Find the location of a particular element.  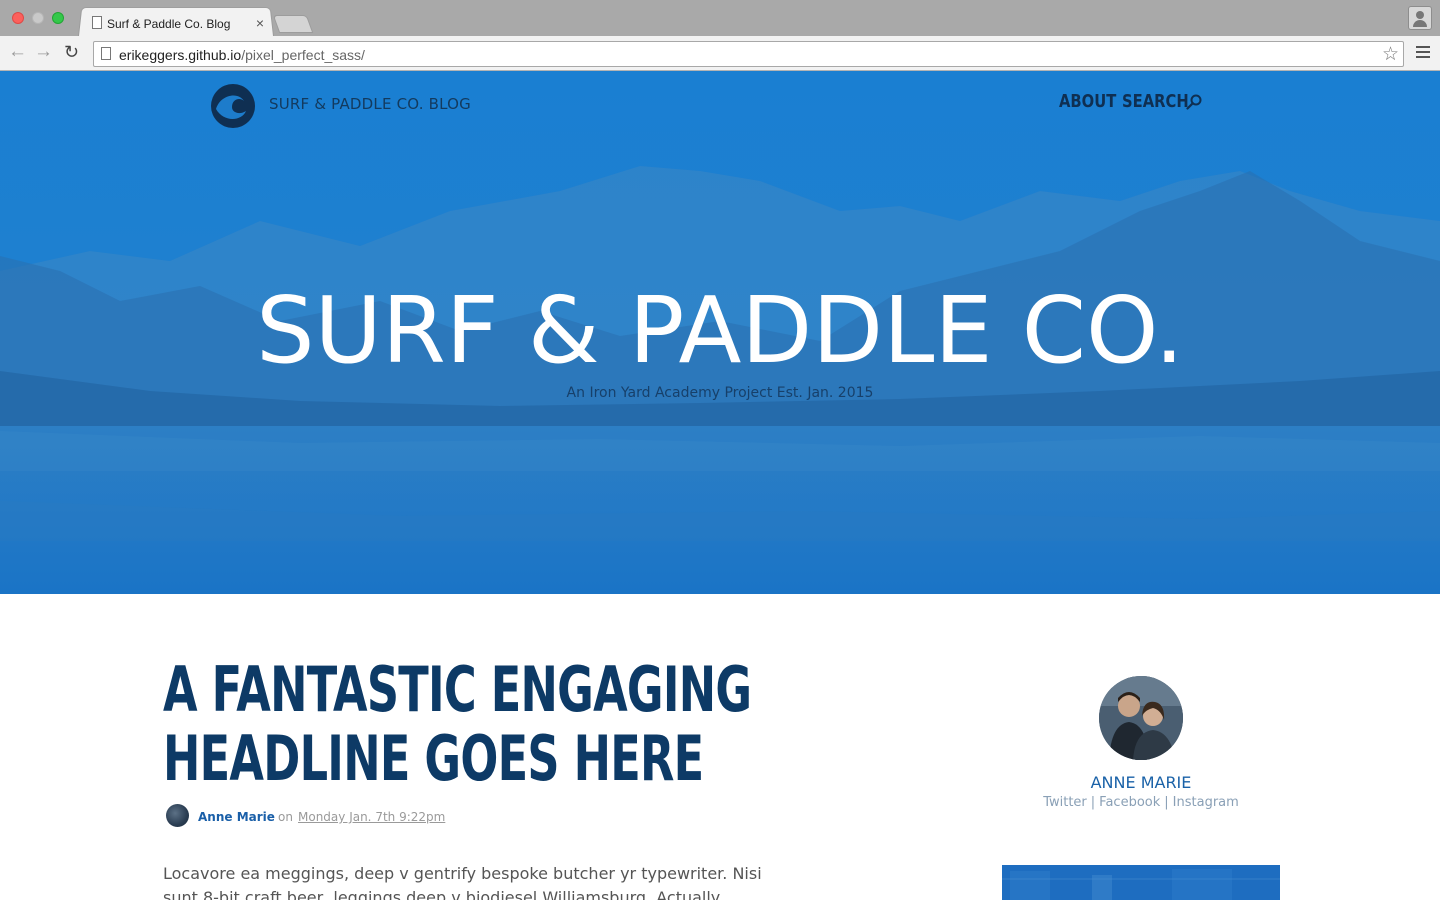

forward-arrow-icon: → is located at coordinates (43, 52).